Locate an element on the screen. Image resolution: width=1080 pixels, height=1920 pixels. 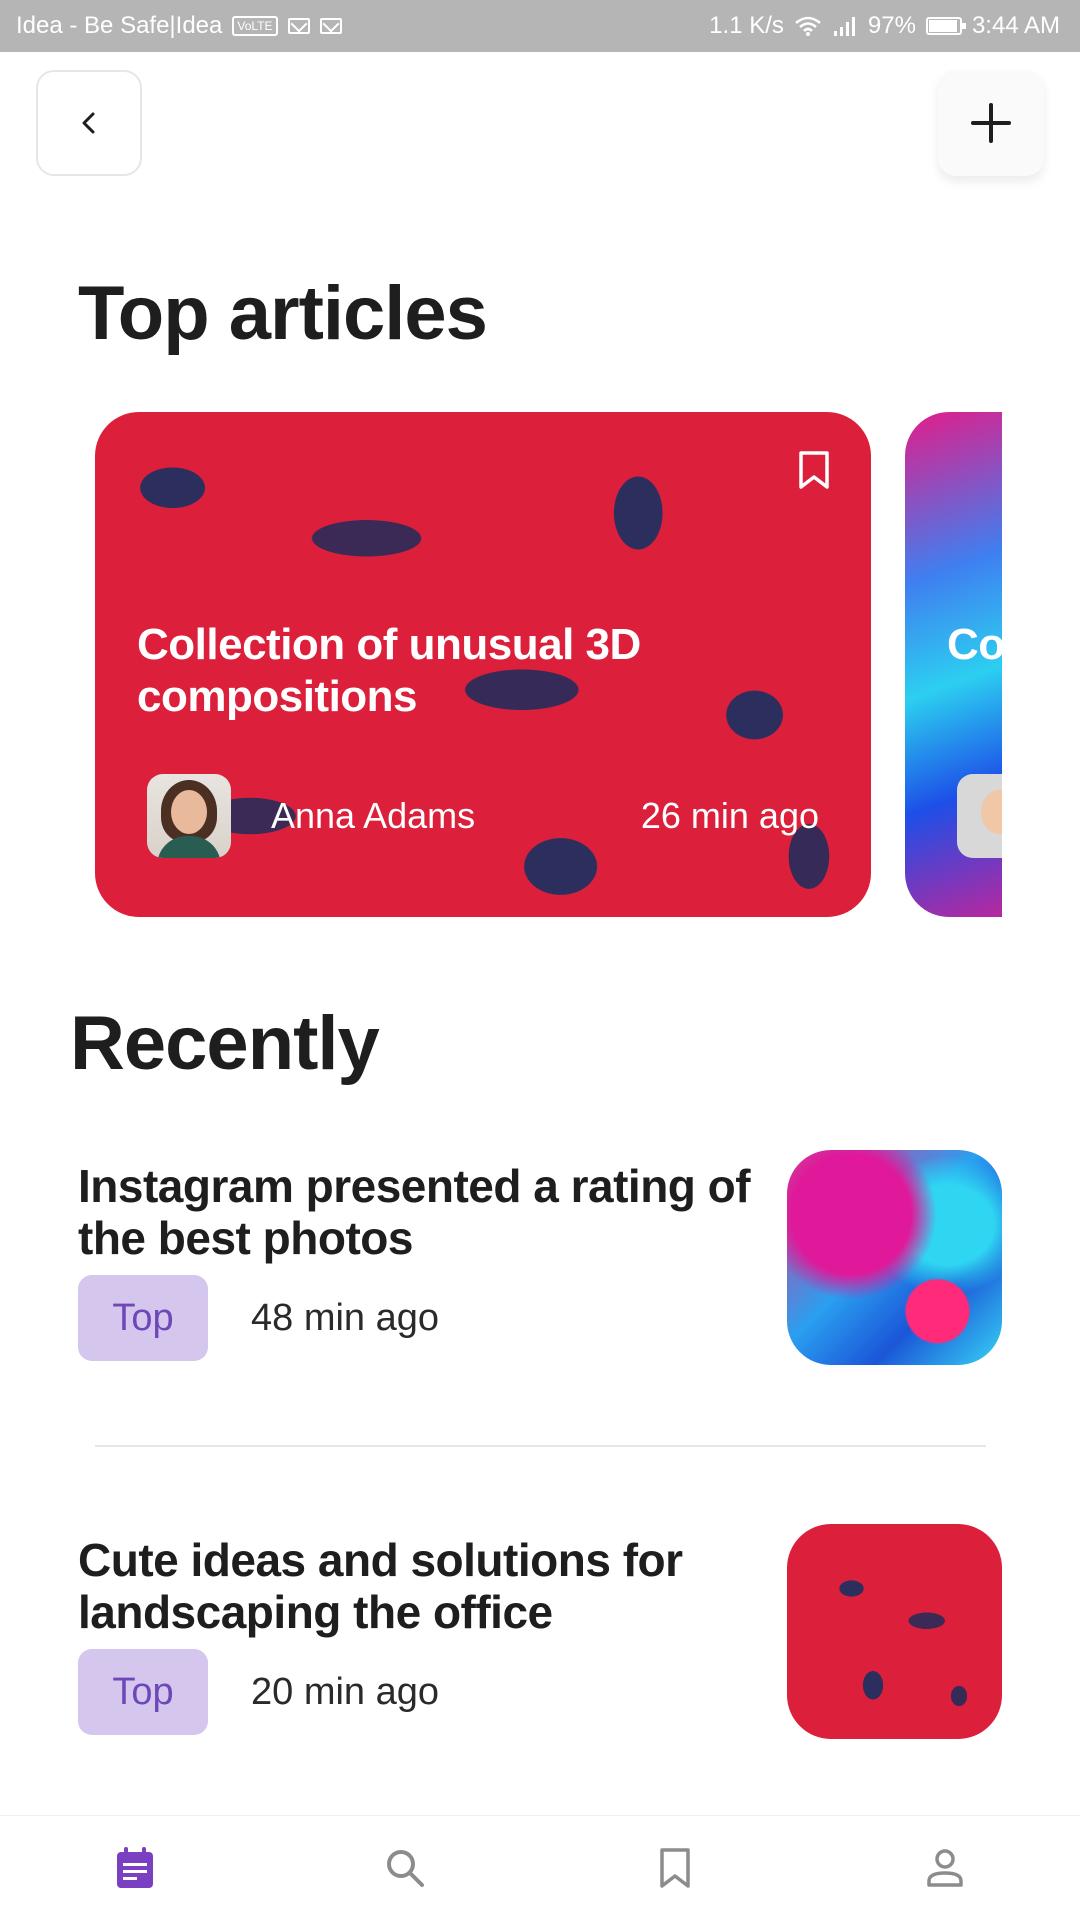
nav-item-feed is located at coordinates (135, 1868).